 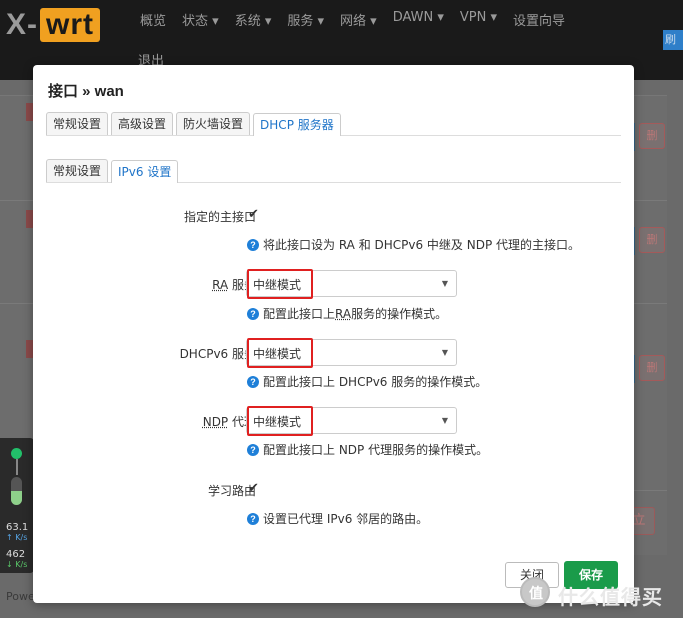 I want to click on footer-powered: Powe, so click(x=20, y=596).